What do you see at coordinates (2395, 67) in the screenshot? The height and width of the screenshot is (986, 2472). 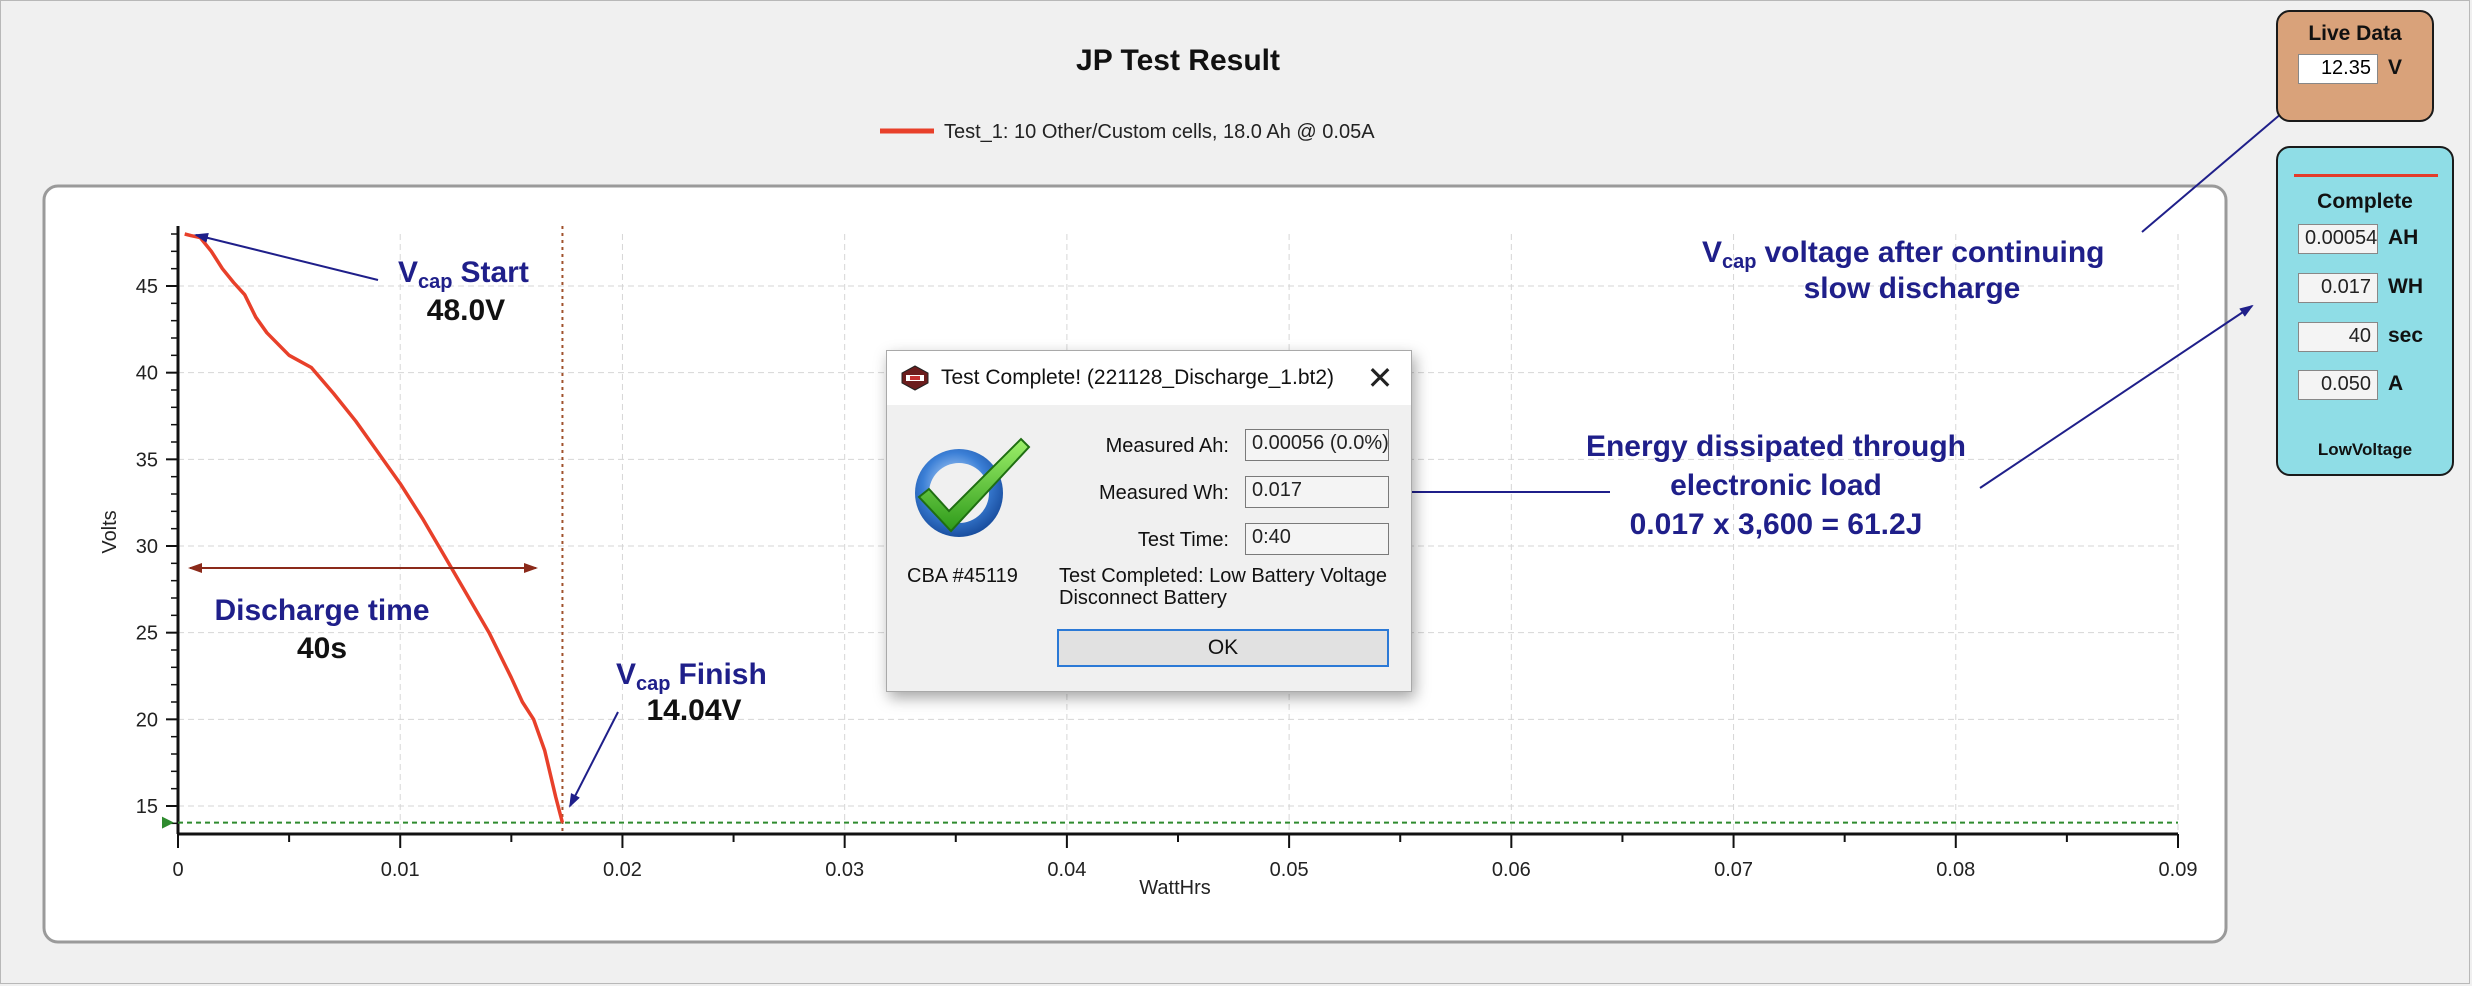 I see `live-voltage-unit: V` at bounding box center [2395, 67].